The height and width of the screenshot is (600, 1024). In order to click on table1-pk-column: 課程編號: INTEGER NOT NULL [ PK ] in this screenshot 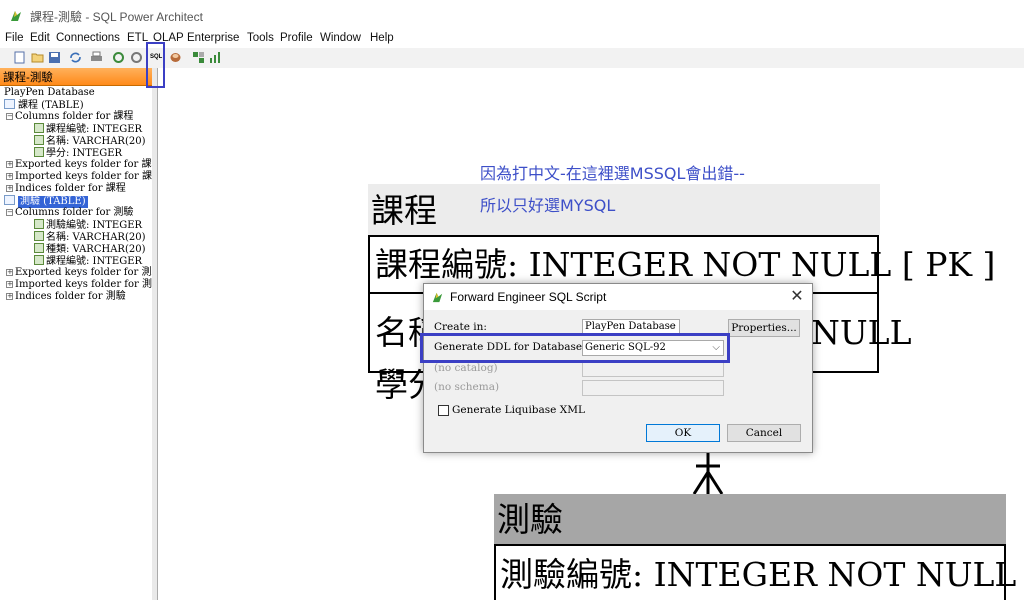, I will do `click(685, 264)`.